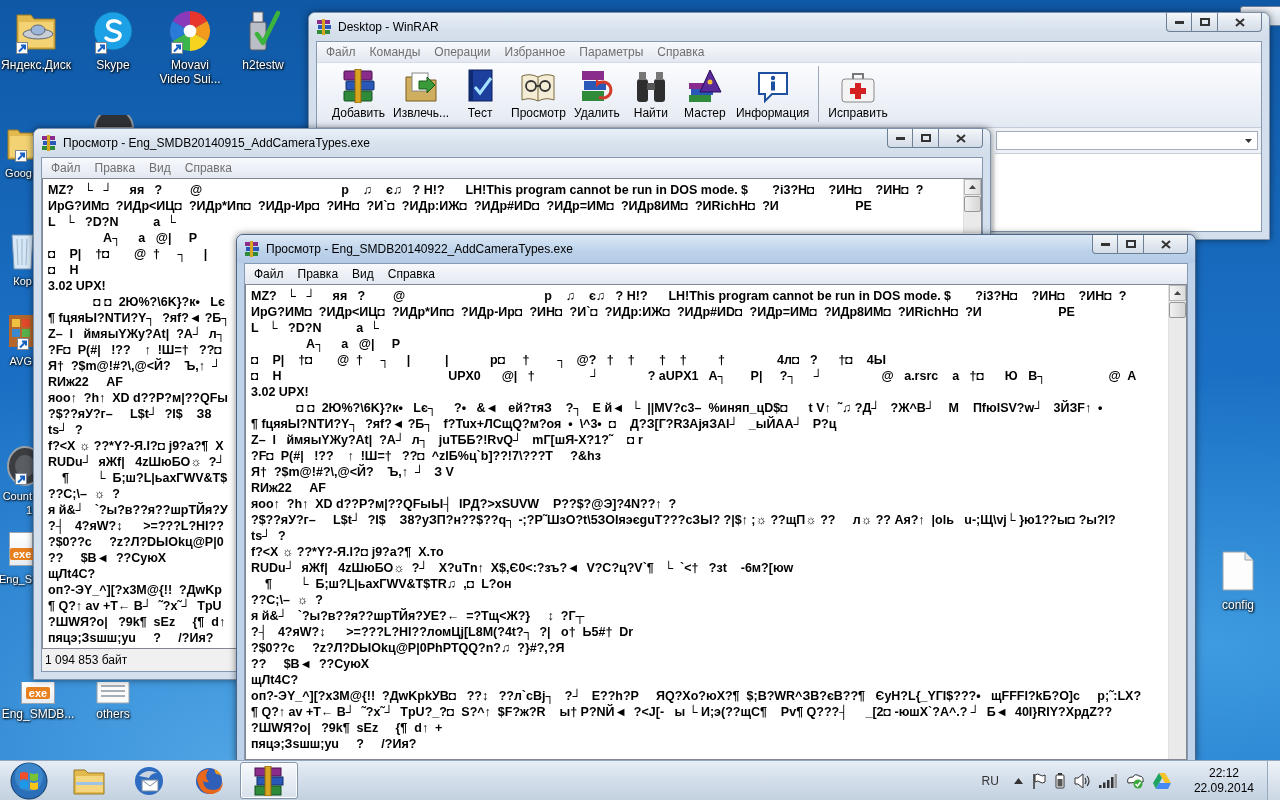 Image resolution: width=1280 pixels, height=800 pixels. Describe the element at coordinates (419, 249) in the screenshot. I see `window-title: Просмотр - Eng_SMDB20140922_AddCameraTypes.exe` at that location.